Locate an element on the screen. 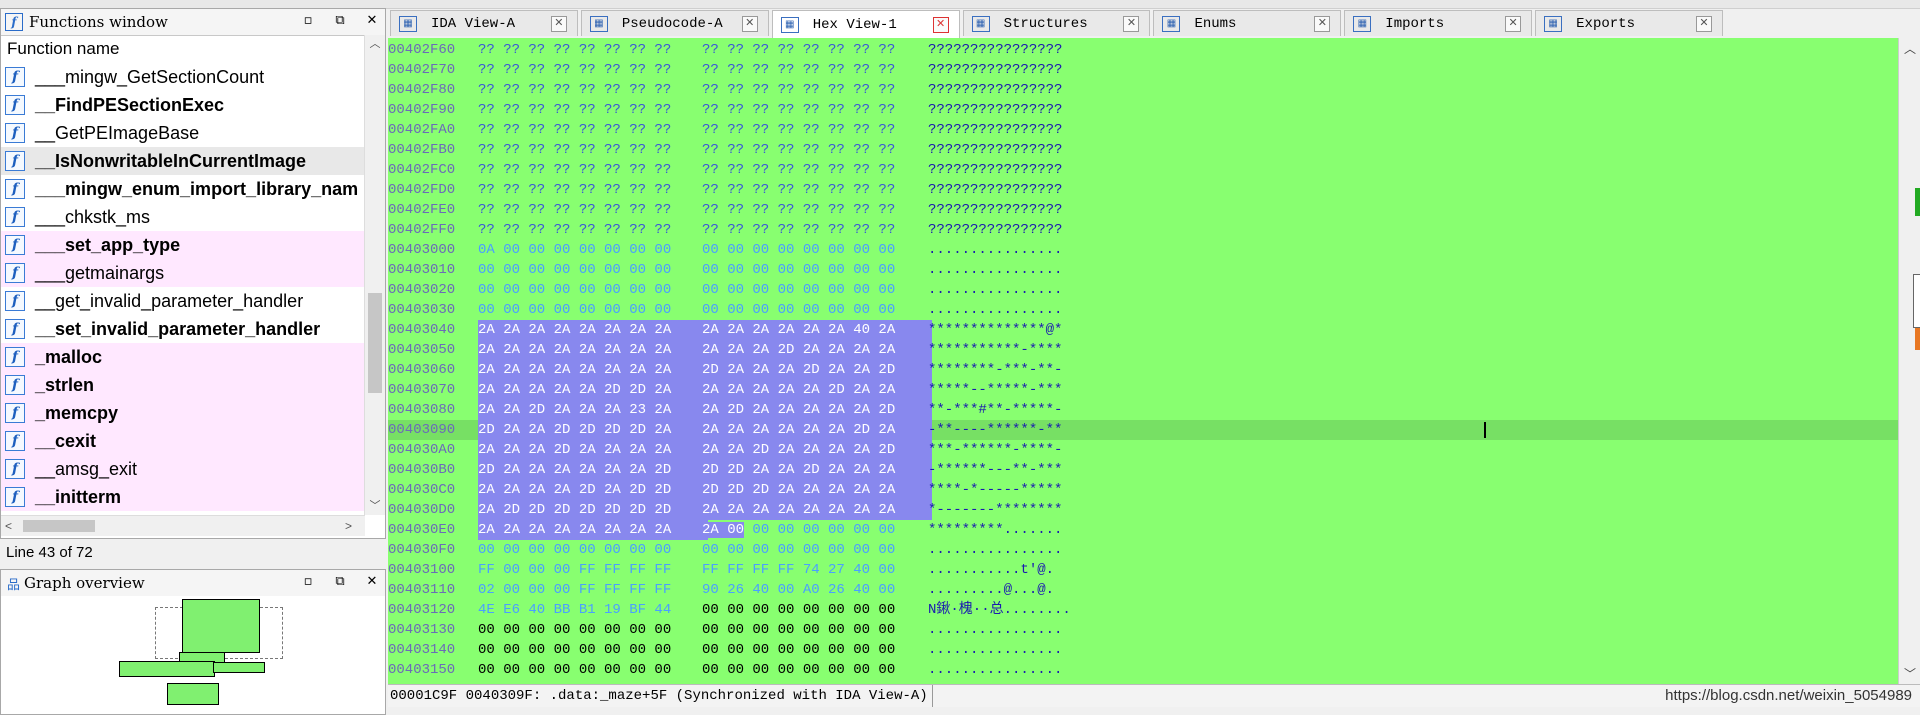  hex-bytes-group-2: 2D 2D 2A 2A 2D 2A 2A 2A is located at coordinates (817, 470).